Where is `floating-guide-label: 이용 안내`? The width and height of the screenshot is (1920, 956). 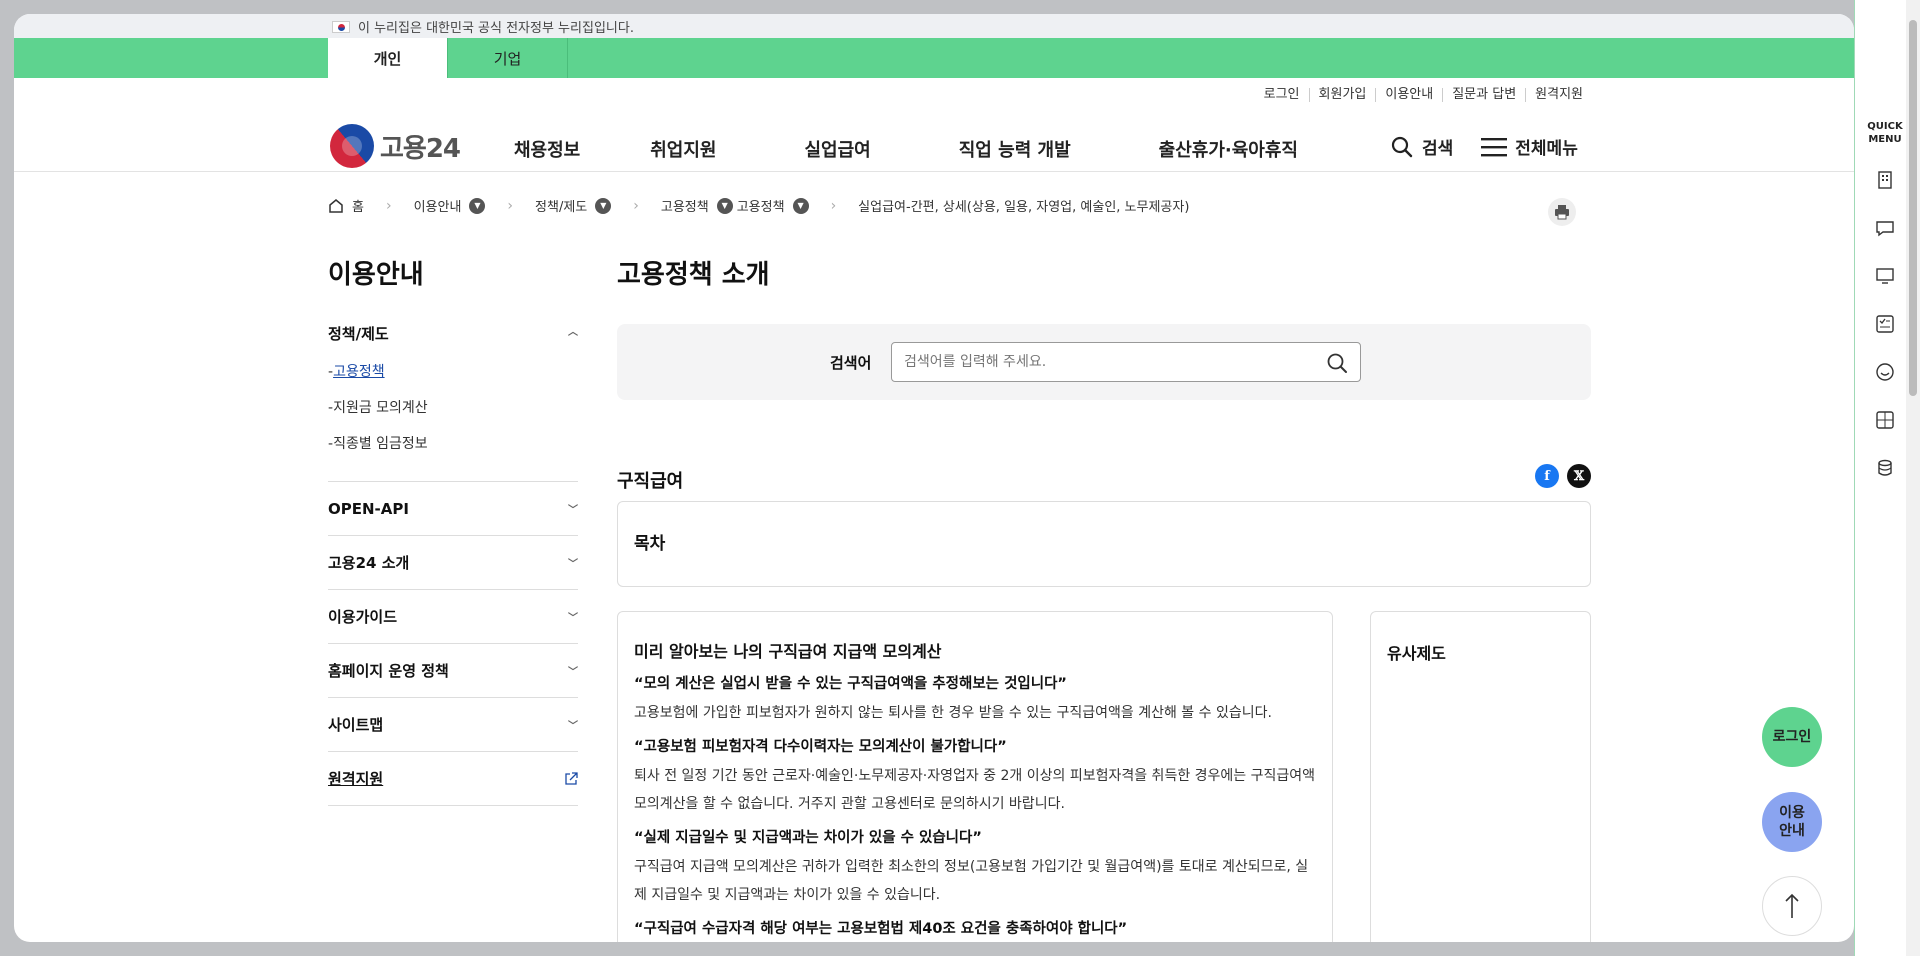
floating-guide-label: 이용 안내 is located at coordinates (1792, 822).